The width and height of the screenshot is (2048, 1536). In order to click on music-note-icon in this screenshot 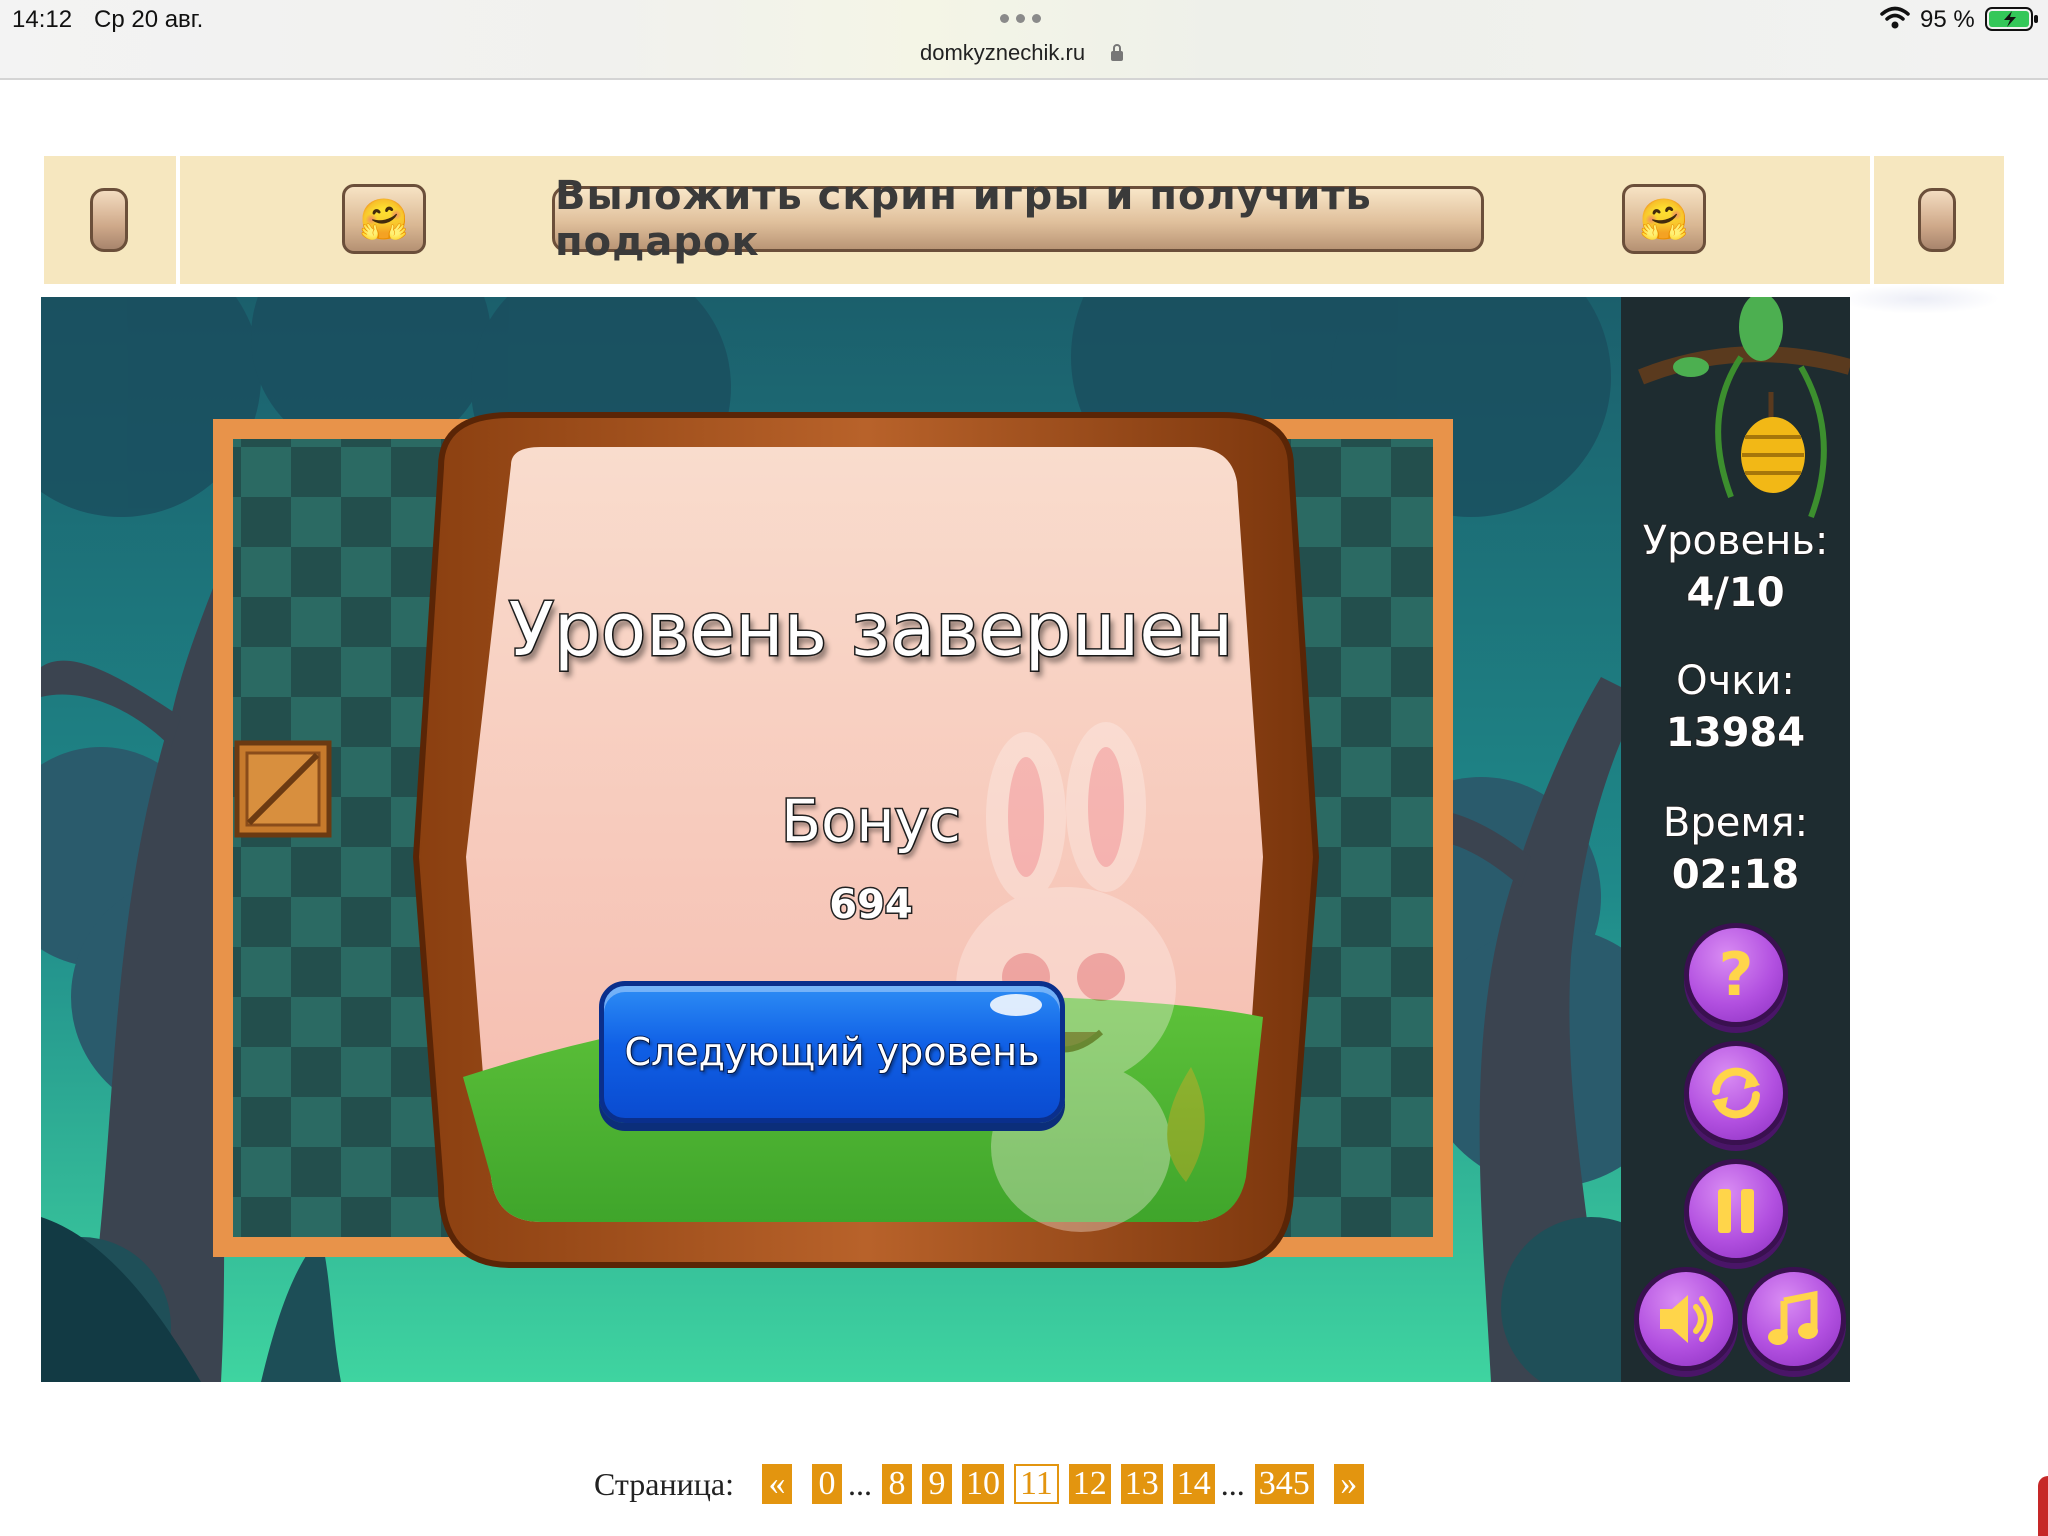, I will do `click(1793, 1317)`.